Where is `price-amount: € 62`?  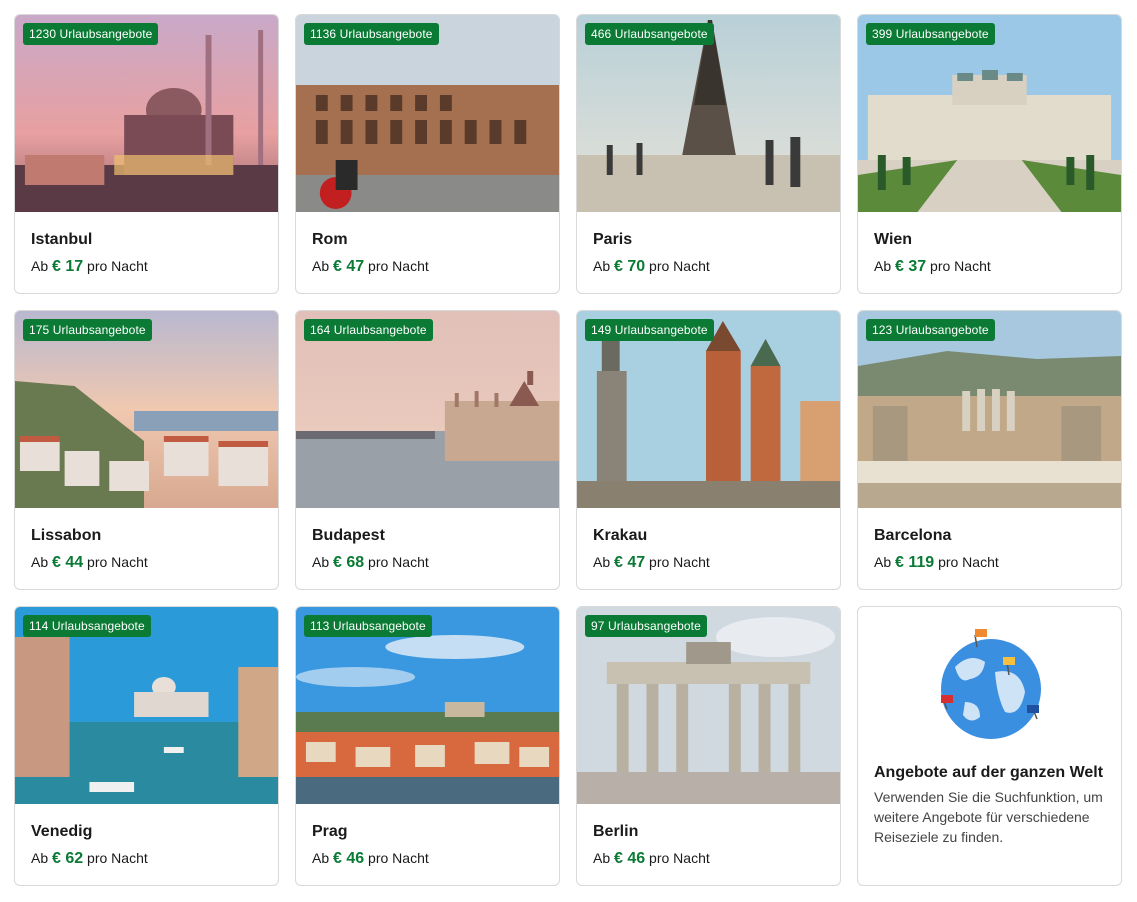
price-amount: € 62 is located at coordinates (68, 858).